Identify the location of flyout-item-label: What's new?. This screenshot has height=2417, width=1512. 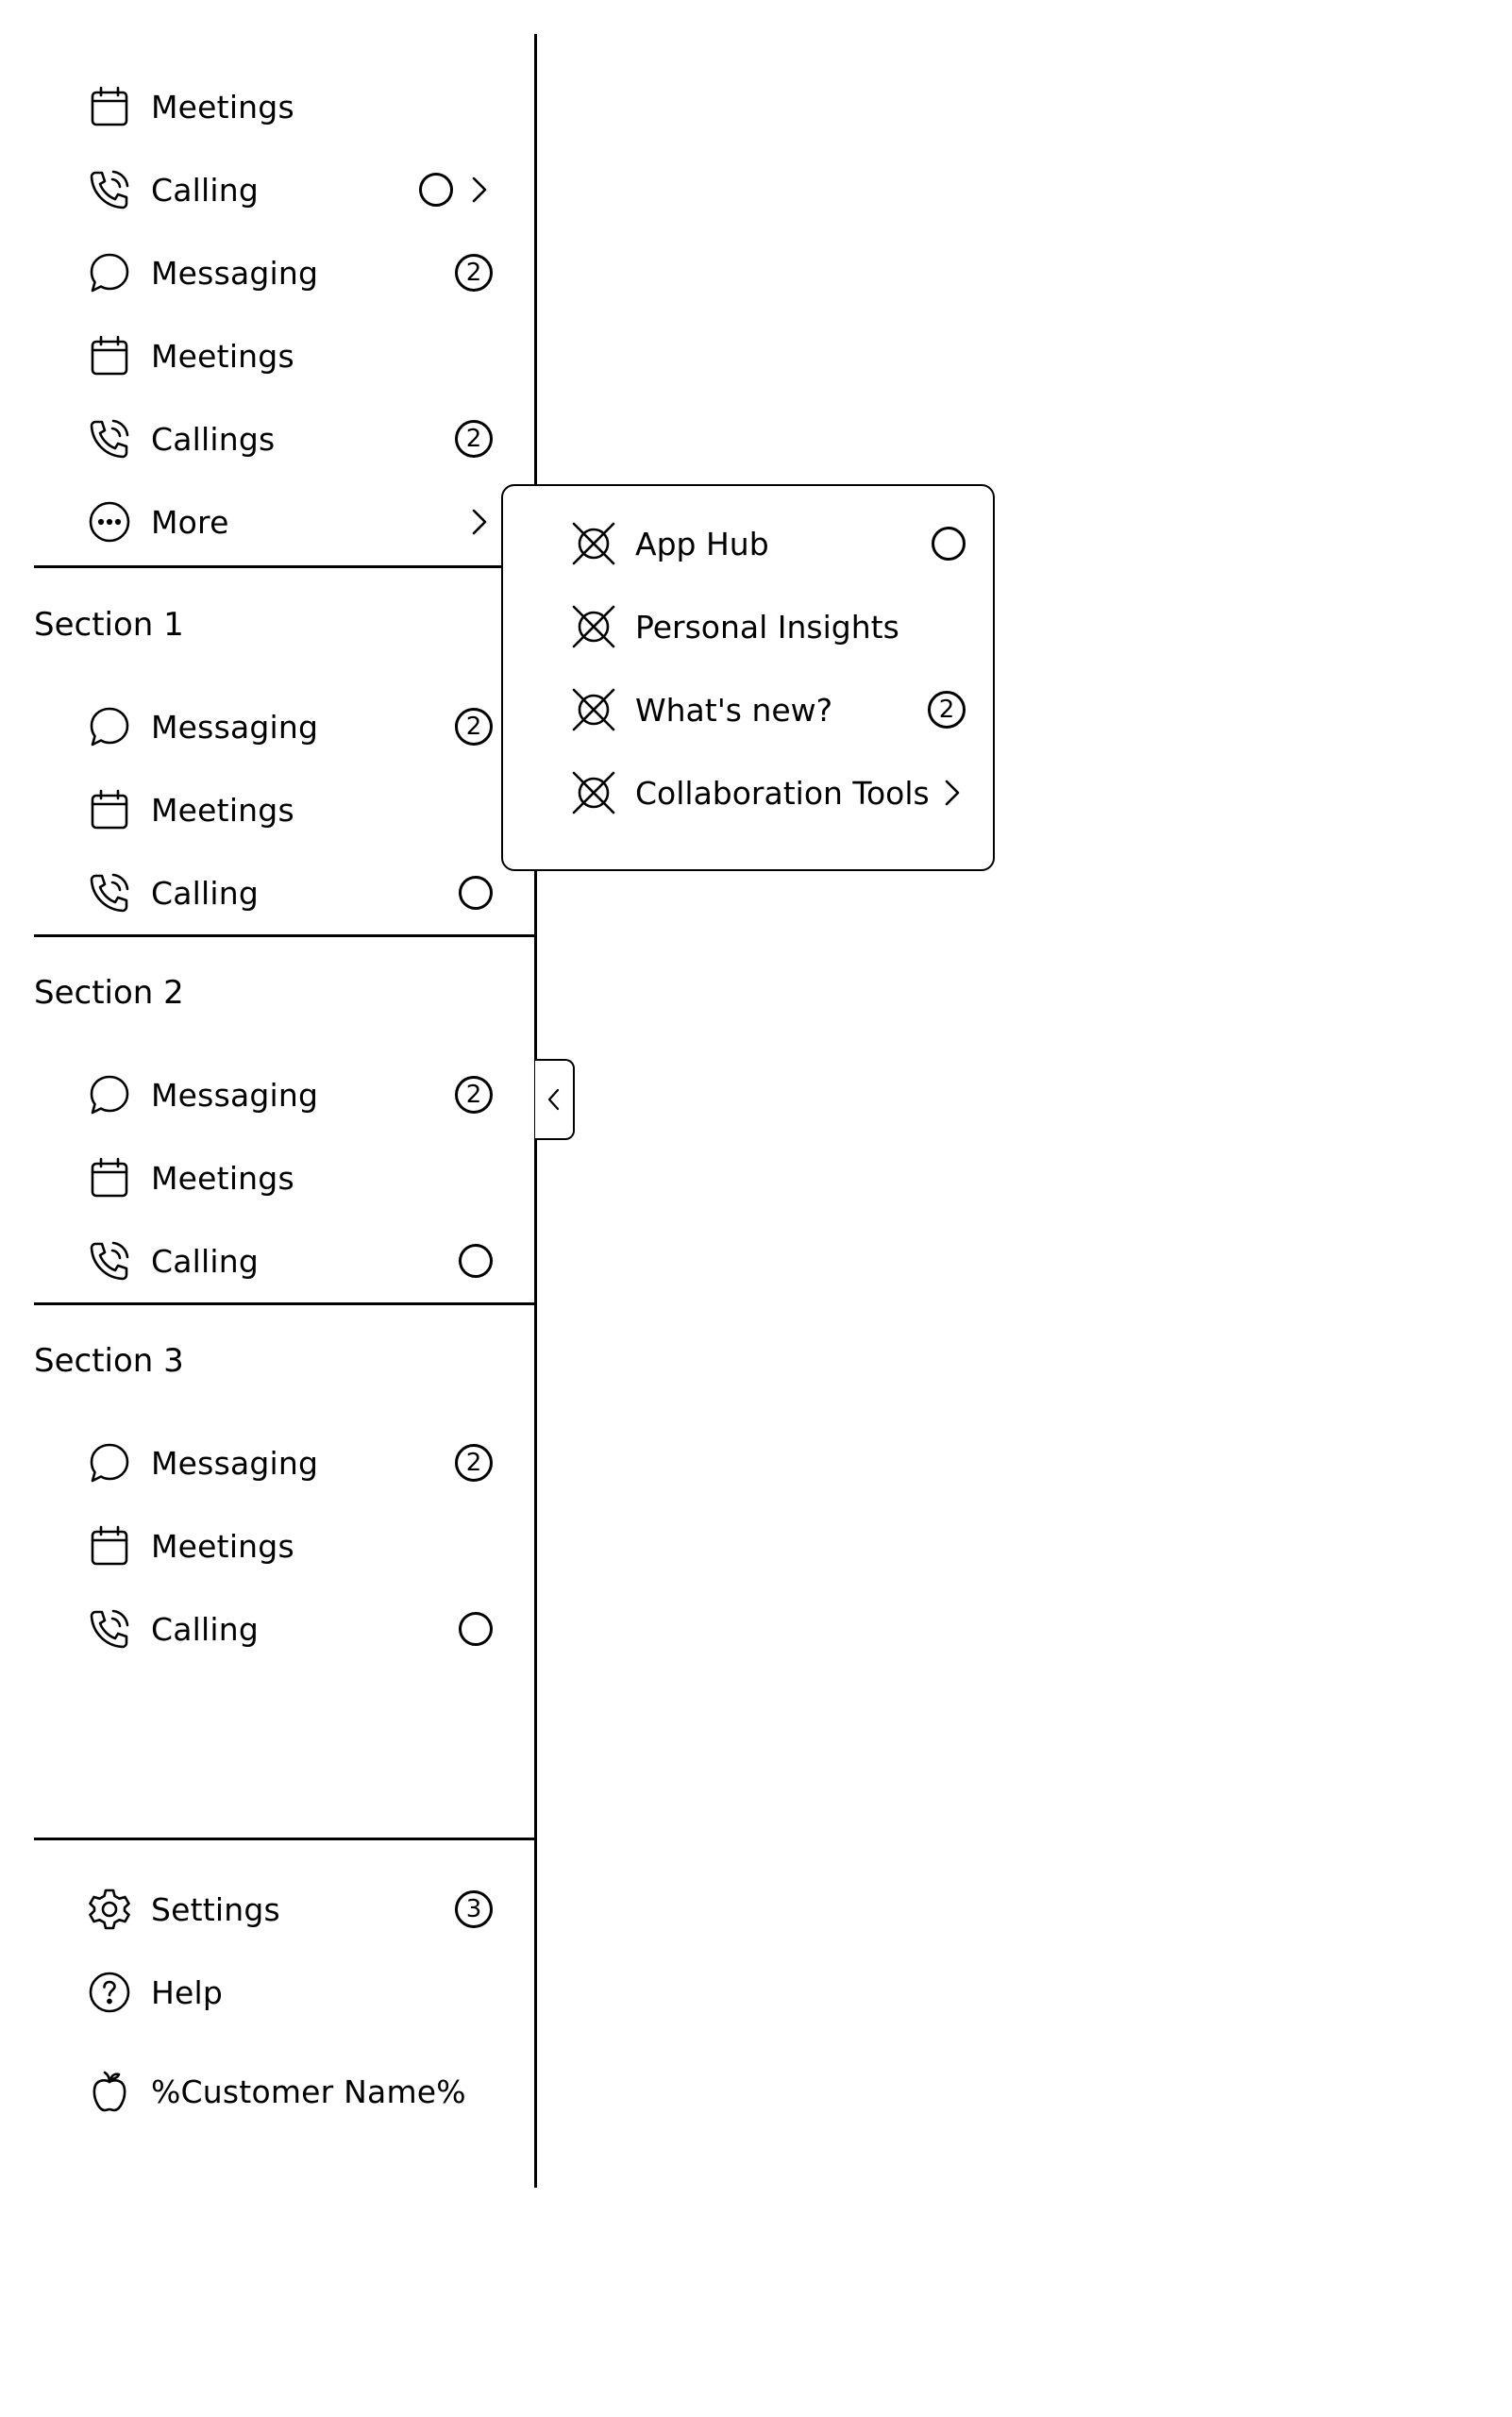
(734, 710).